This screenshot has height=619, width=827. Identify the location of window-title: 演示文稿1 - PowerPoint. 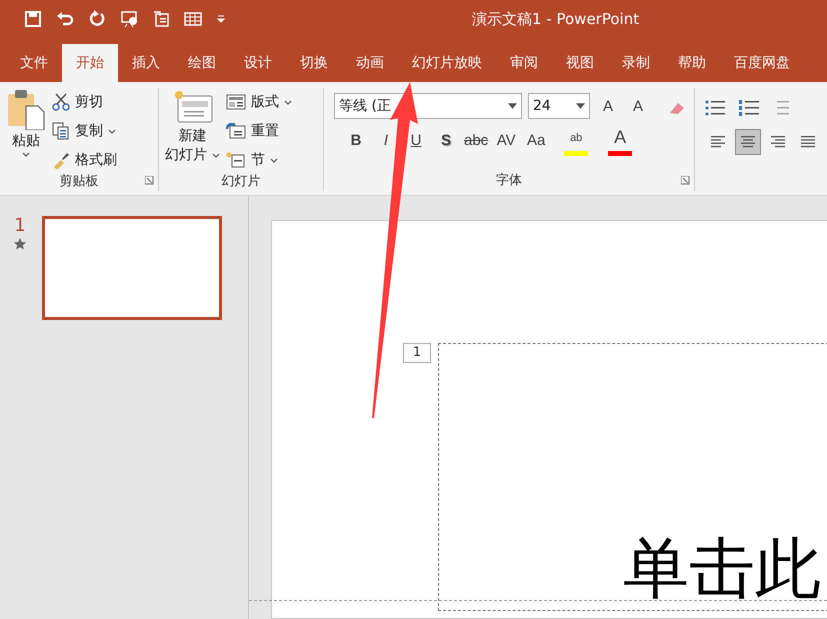
(556, 19).